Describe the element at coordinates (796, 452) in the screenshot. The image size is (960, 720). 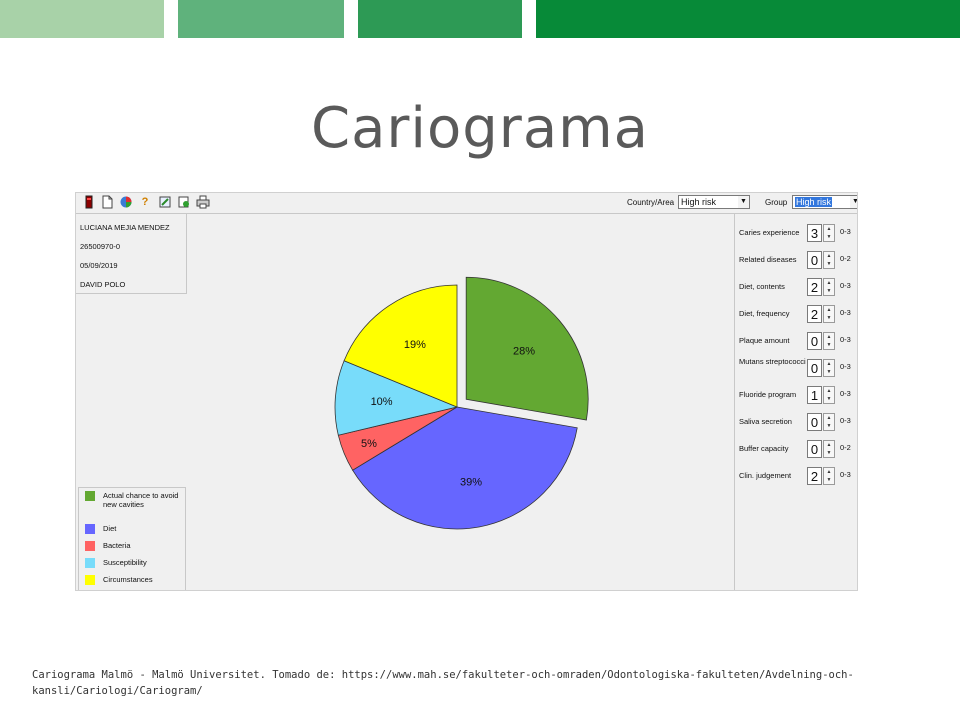
I see `factor-row: Buffer capacity 0 ▲ ▼ 0-2` at that location.